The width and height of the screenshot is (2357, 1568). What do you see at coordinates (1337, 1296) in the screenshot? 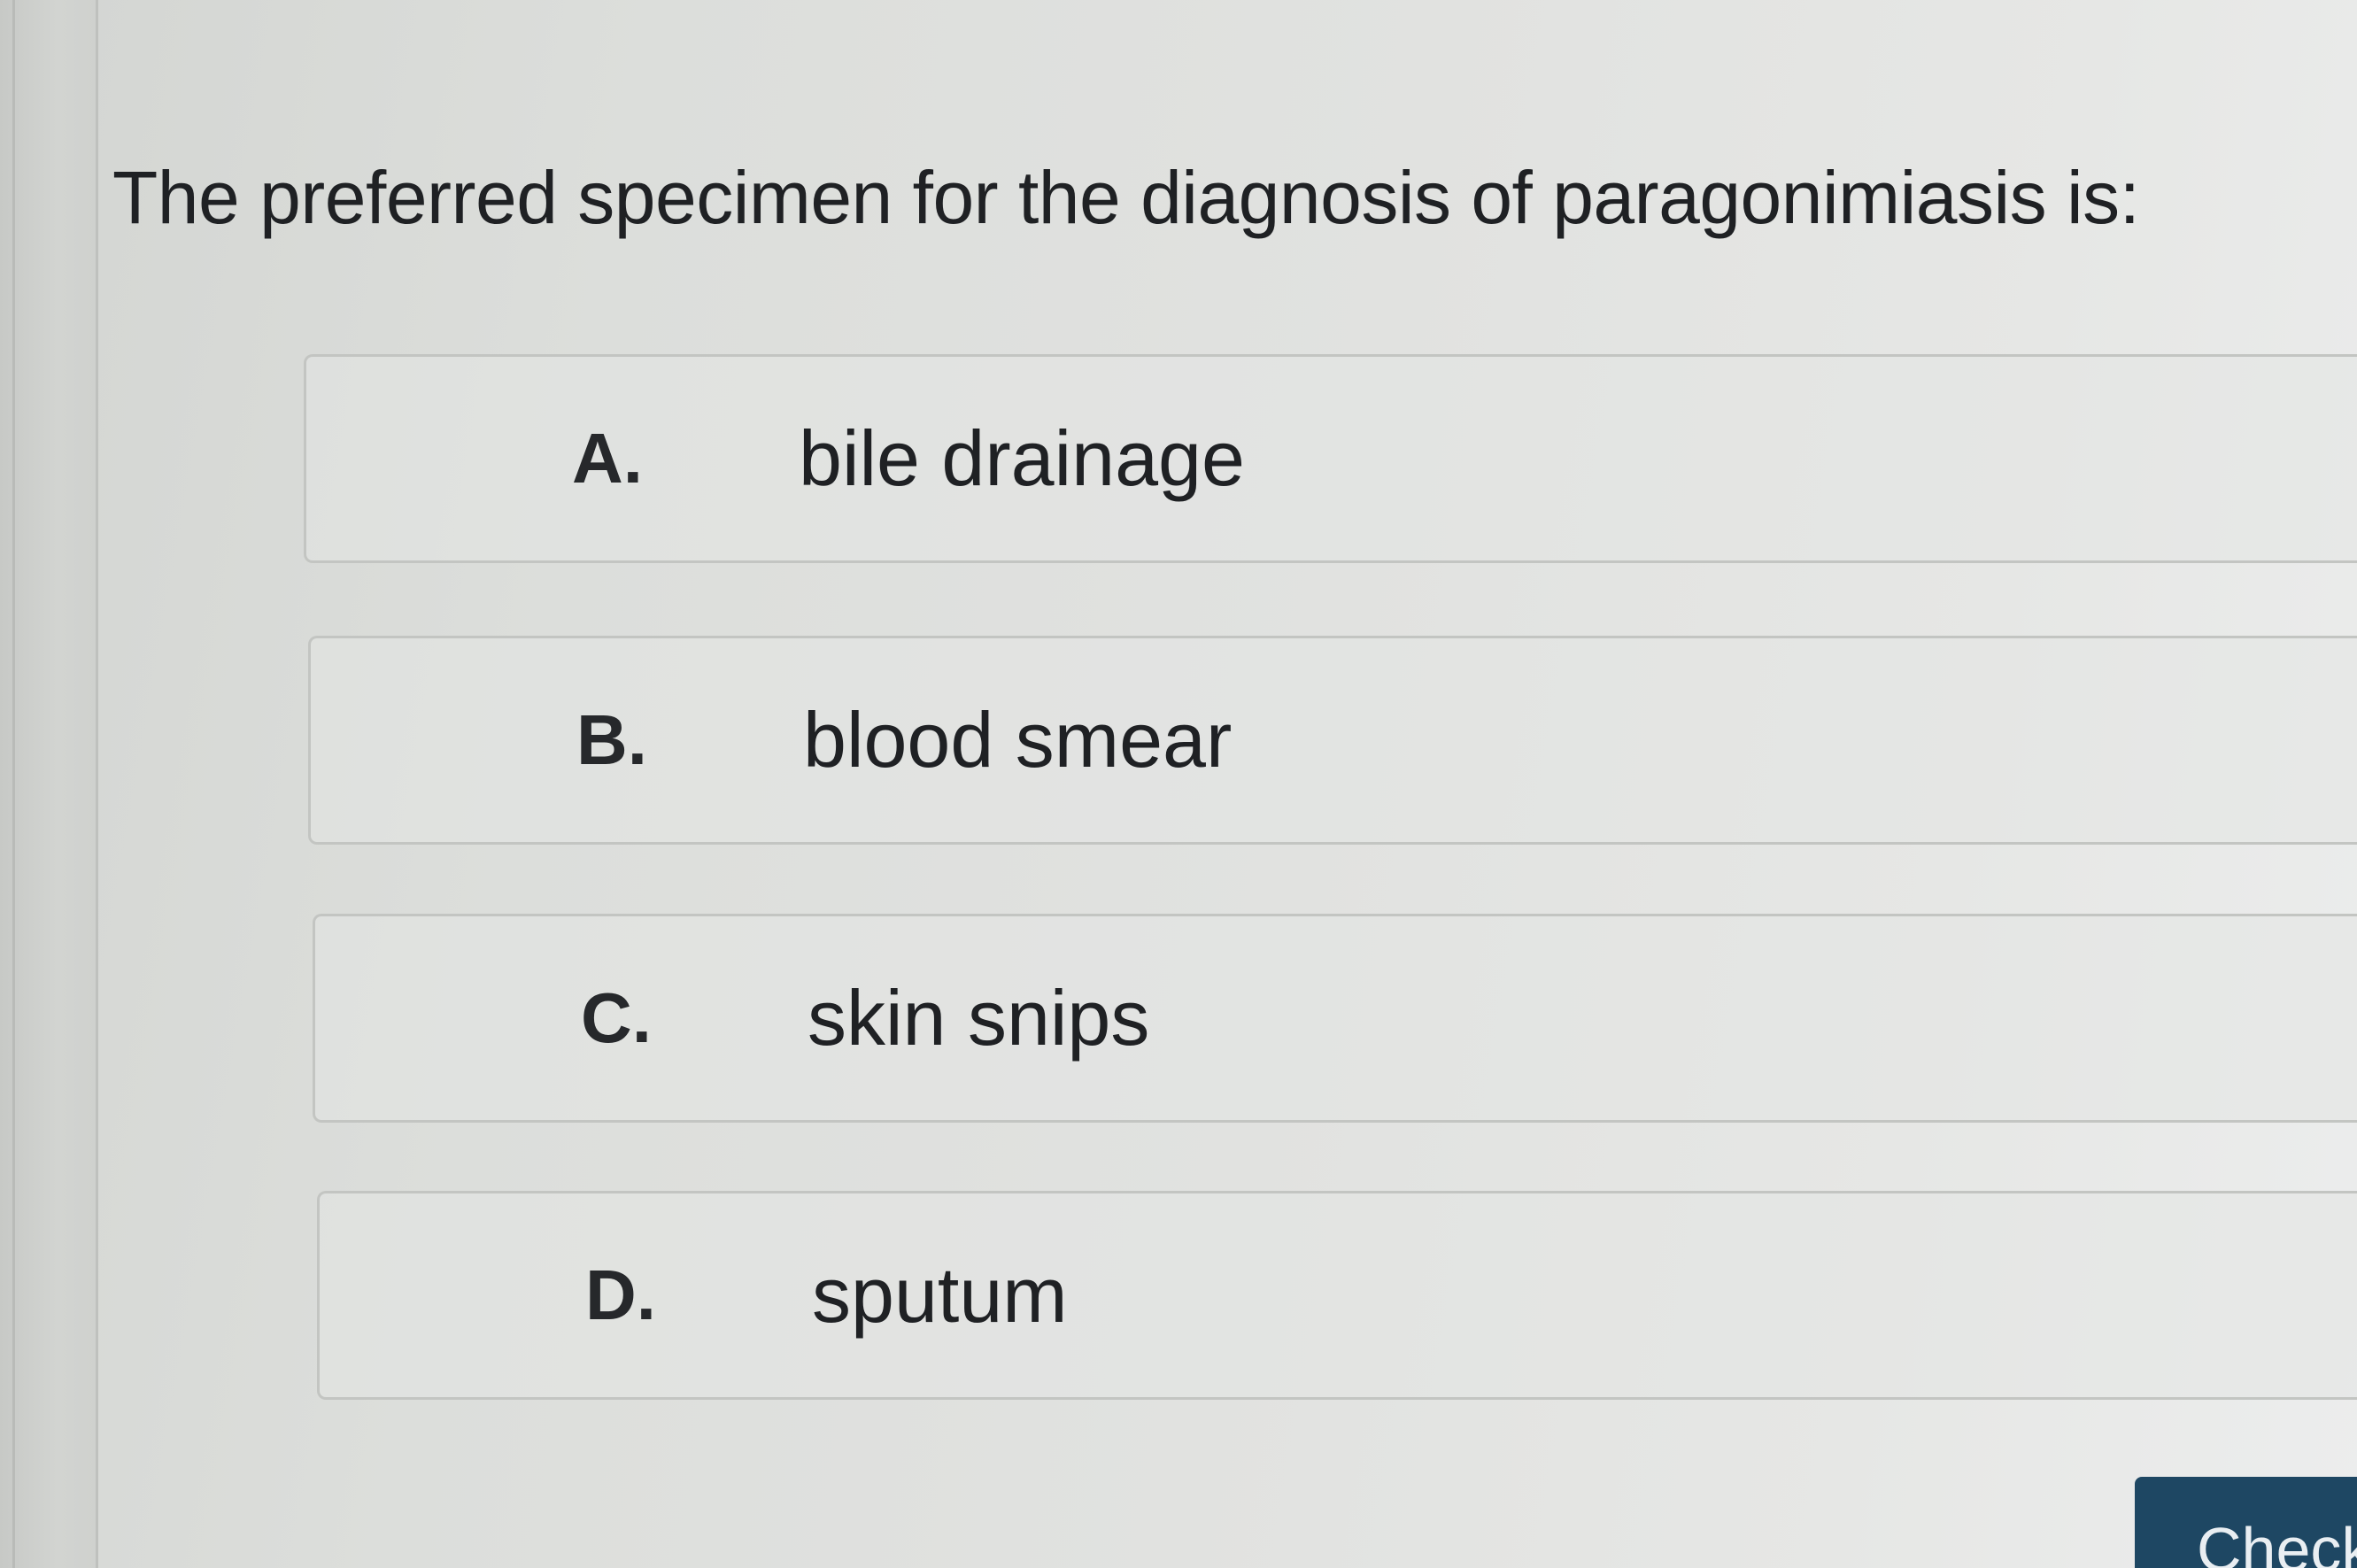
I see `answer-option-d: D. sputum` at bounding box center [1337, 1296].